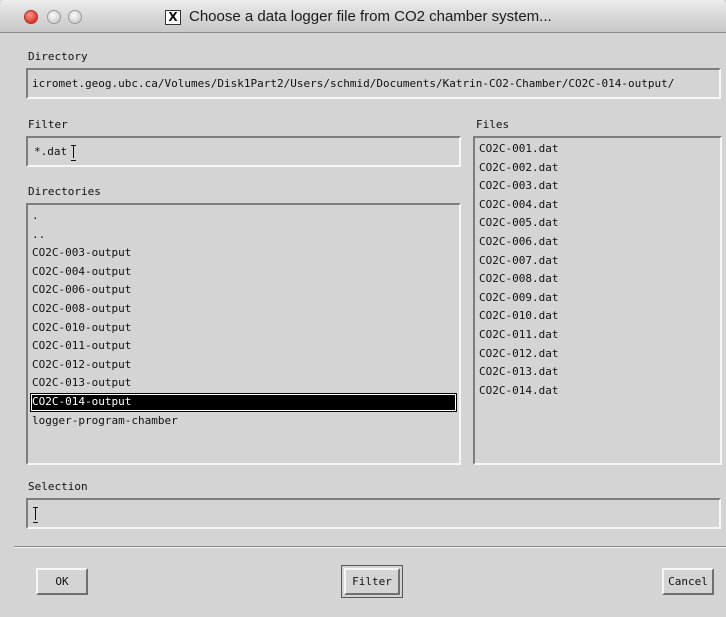 This screenshot has width=726, height=617. I want to click on file-list-item: CO2C-001.dat, so click(597, 149).